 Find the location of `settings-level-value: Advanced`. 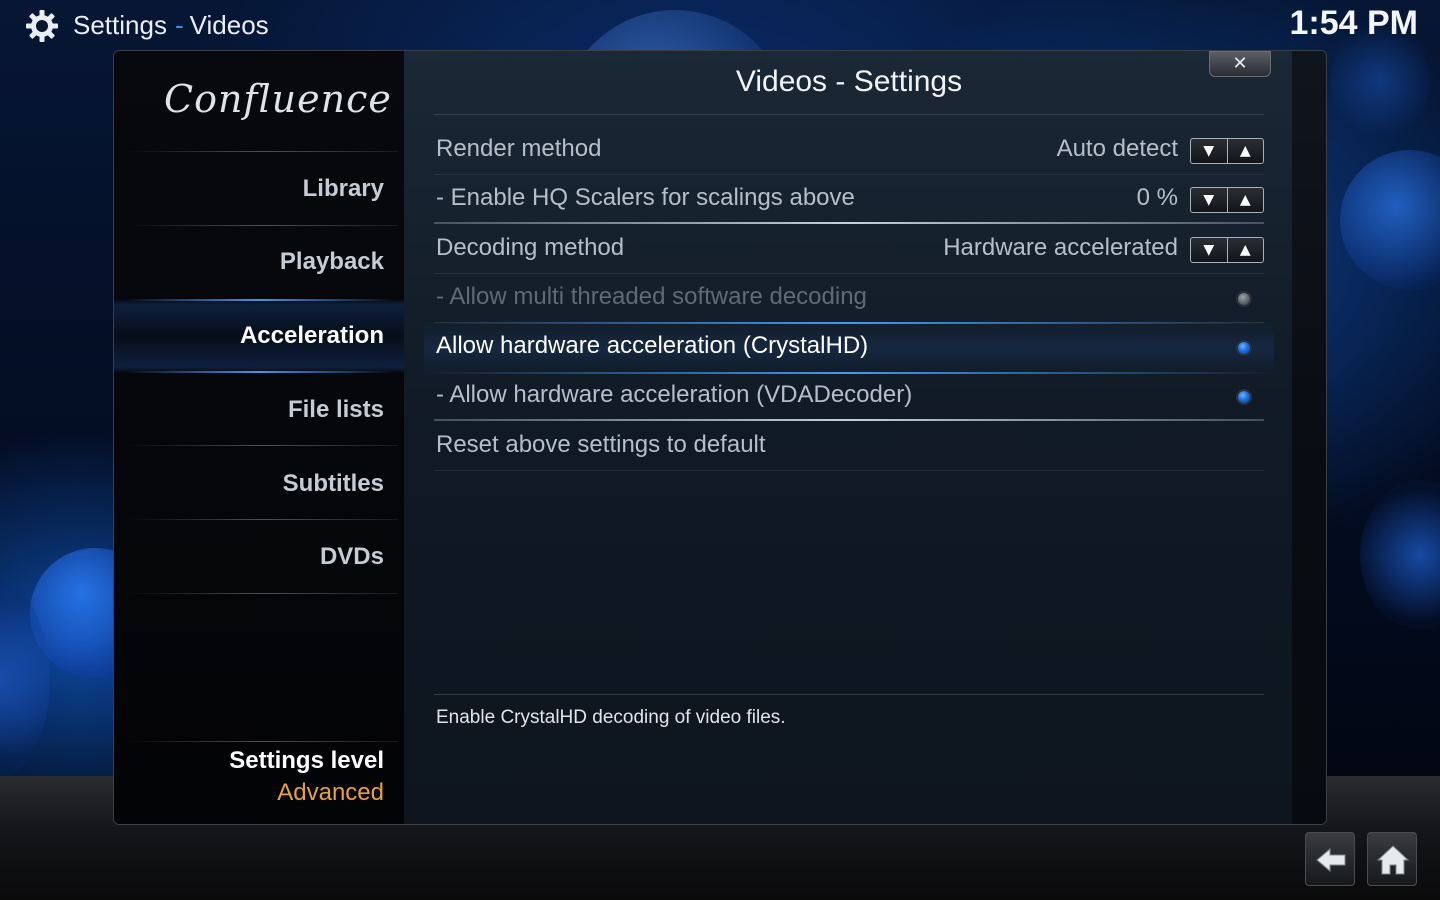

settings-level-value: Advanced is located at coordinates (330, 793).